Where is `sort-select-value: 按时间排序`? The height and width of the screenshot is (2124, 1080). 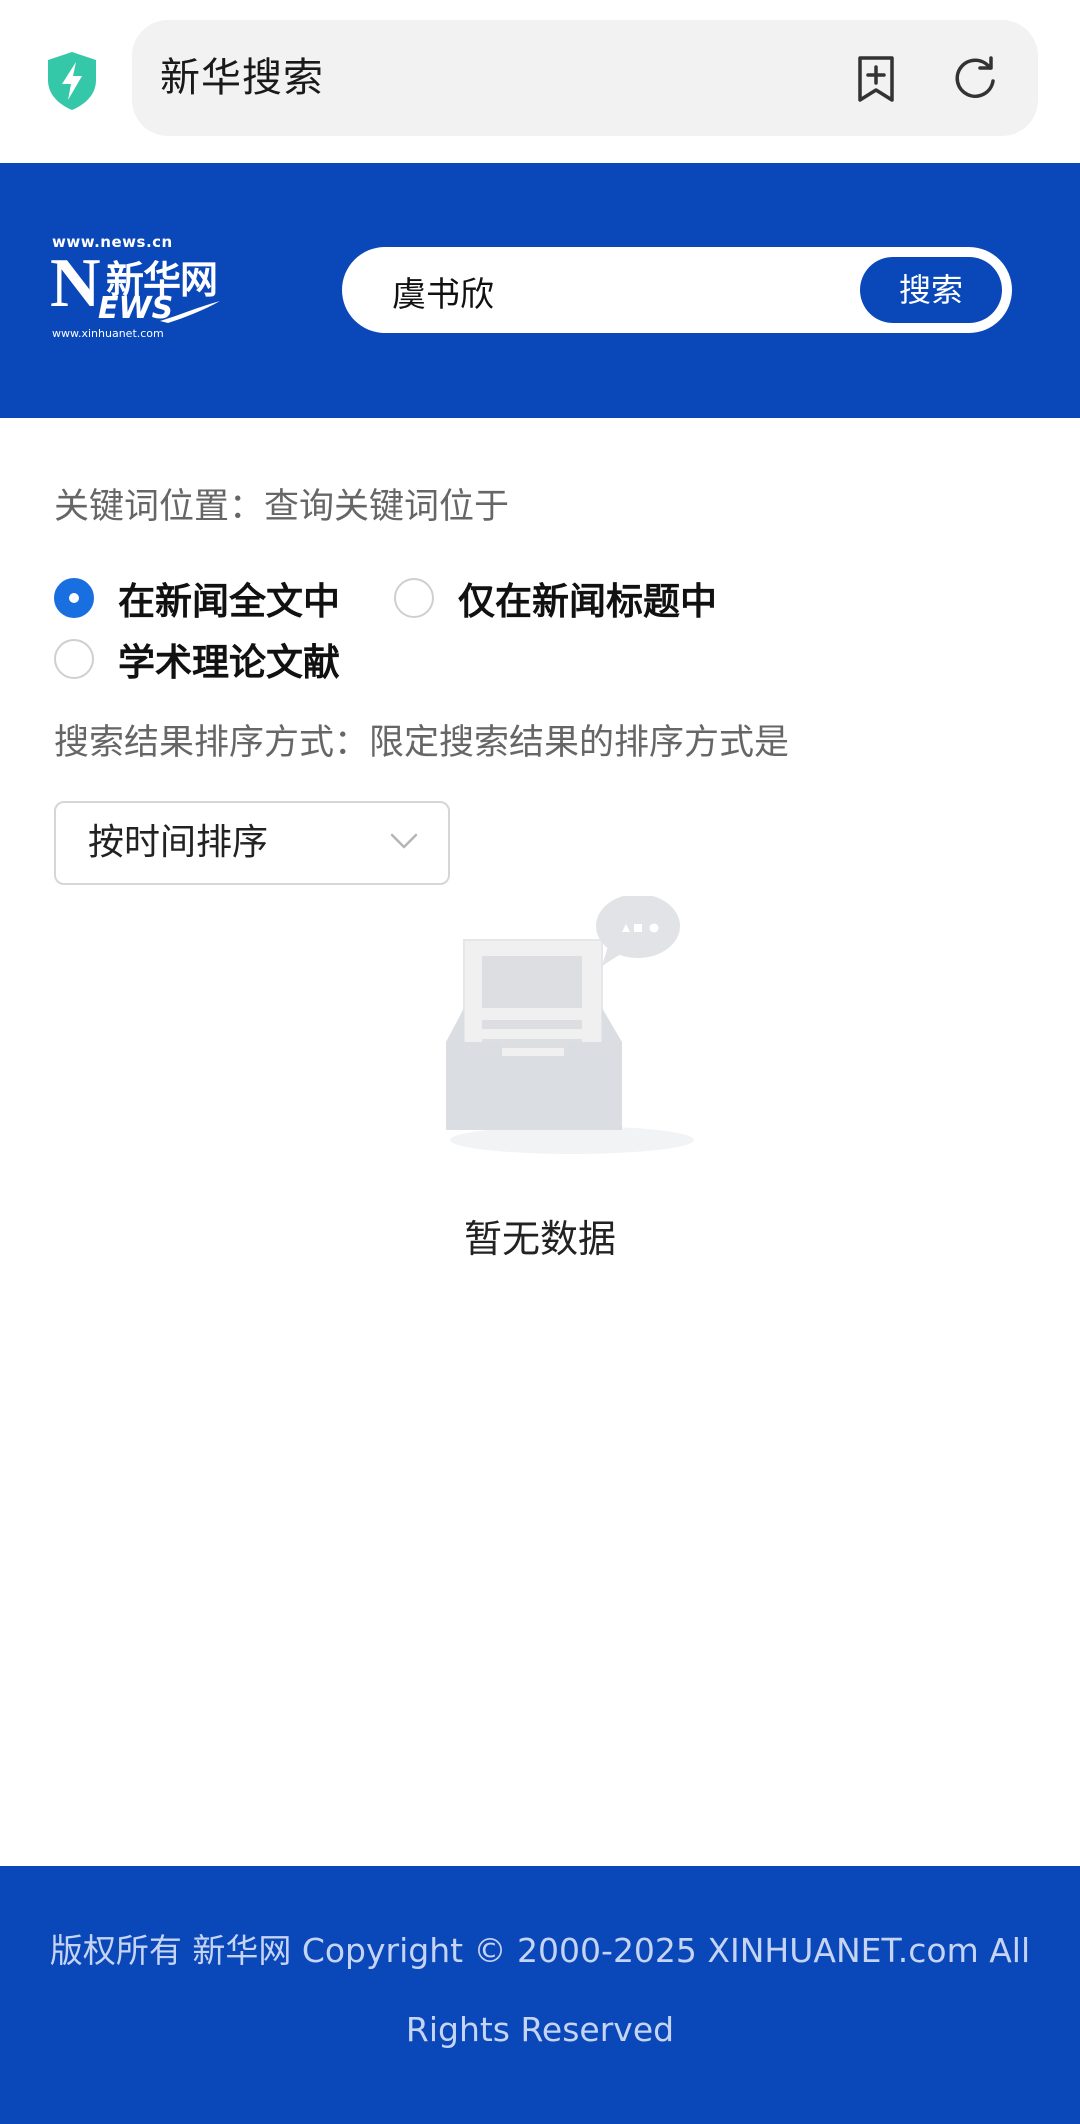 sort-select-value: 按时间排序 is located at coordinates (178, 842).